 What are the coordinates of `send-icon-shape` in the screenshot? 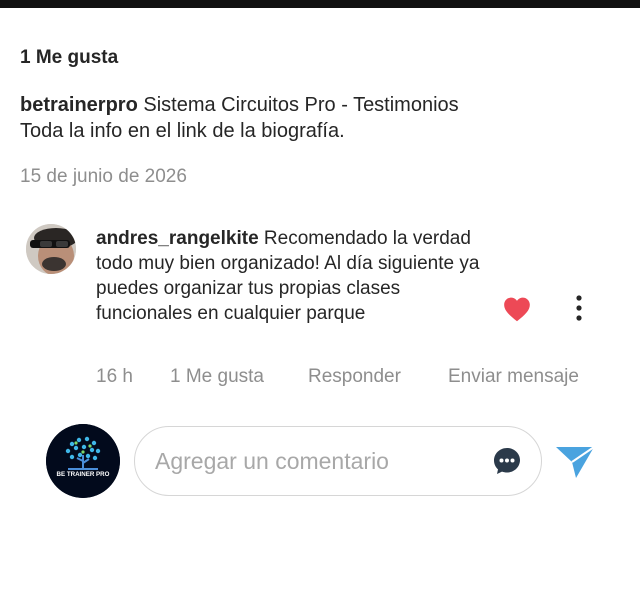 It's located at (575, 462).